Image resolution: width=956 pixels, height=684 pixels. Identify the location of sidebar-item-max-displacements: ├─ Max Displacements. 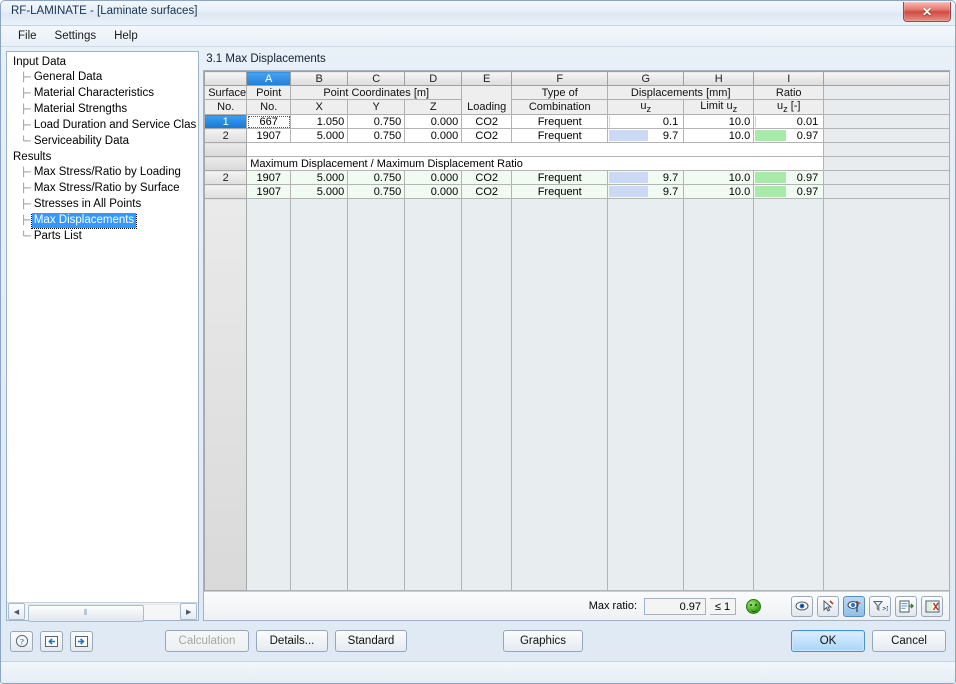
(104, 221).